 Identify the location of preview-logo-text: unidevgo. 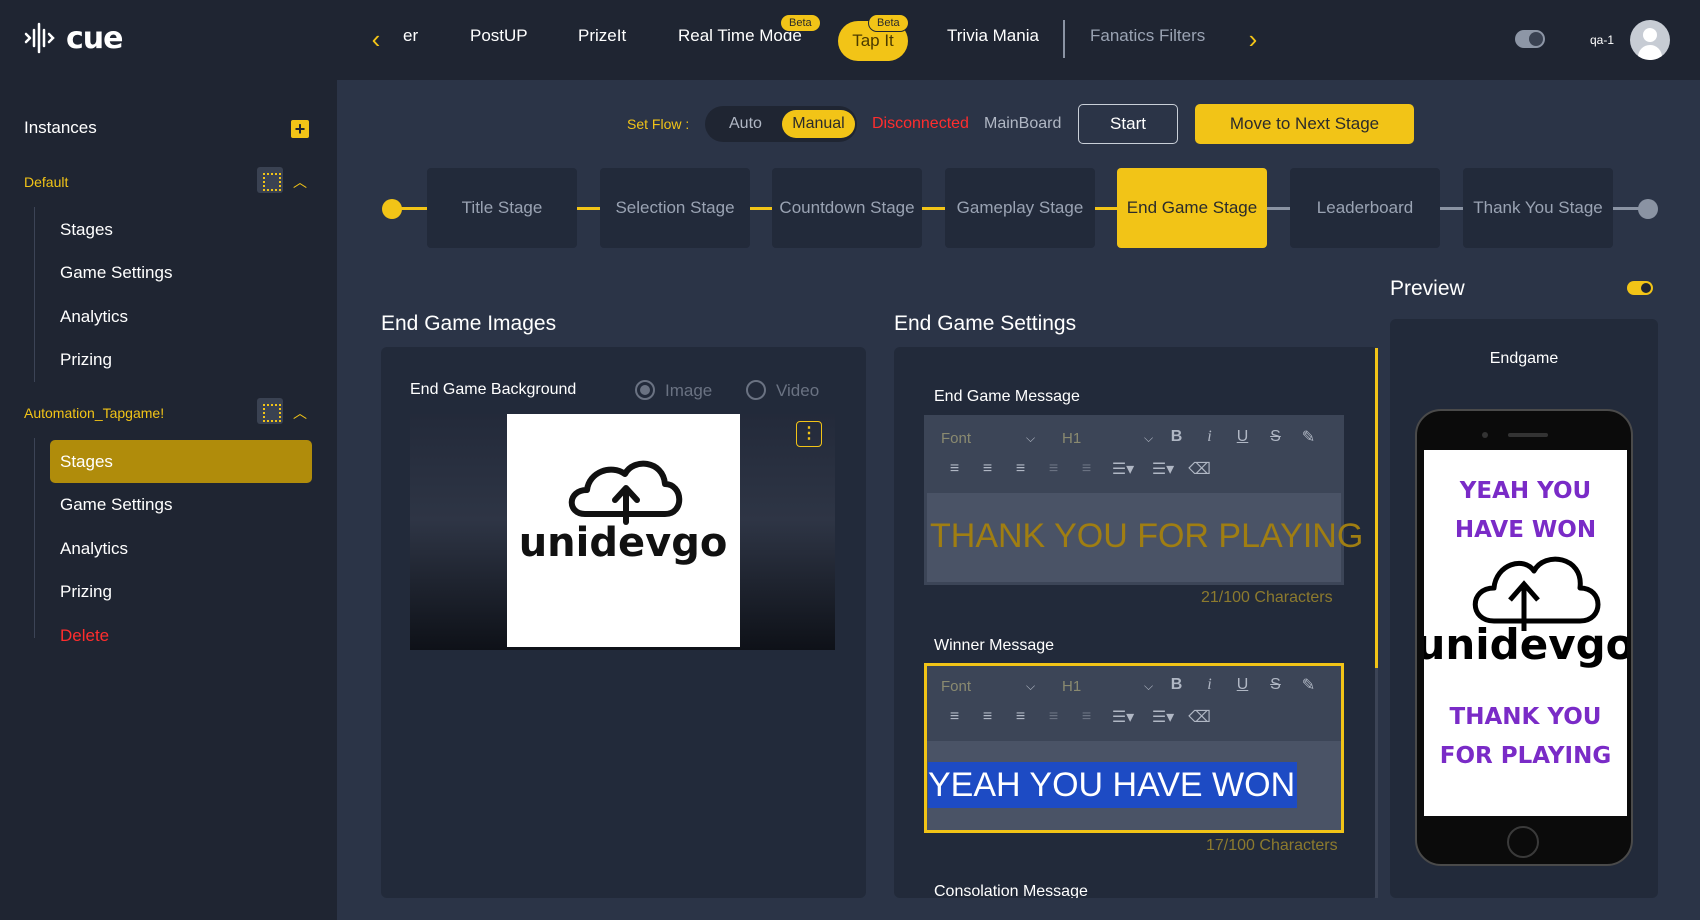
(1525, 644).